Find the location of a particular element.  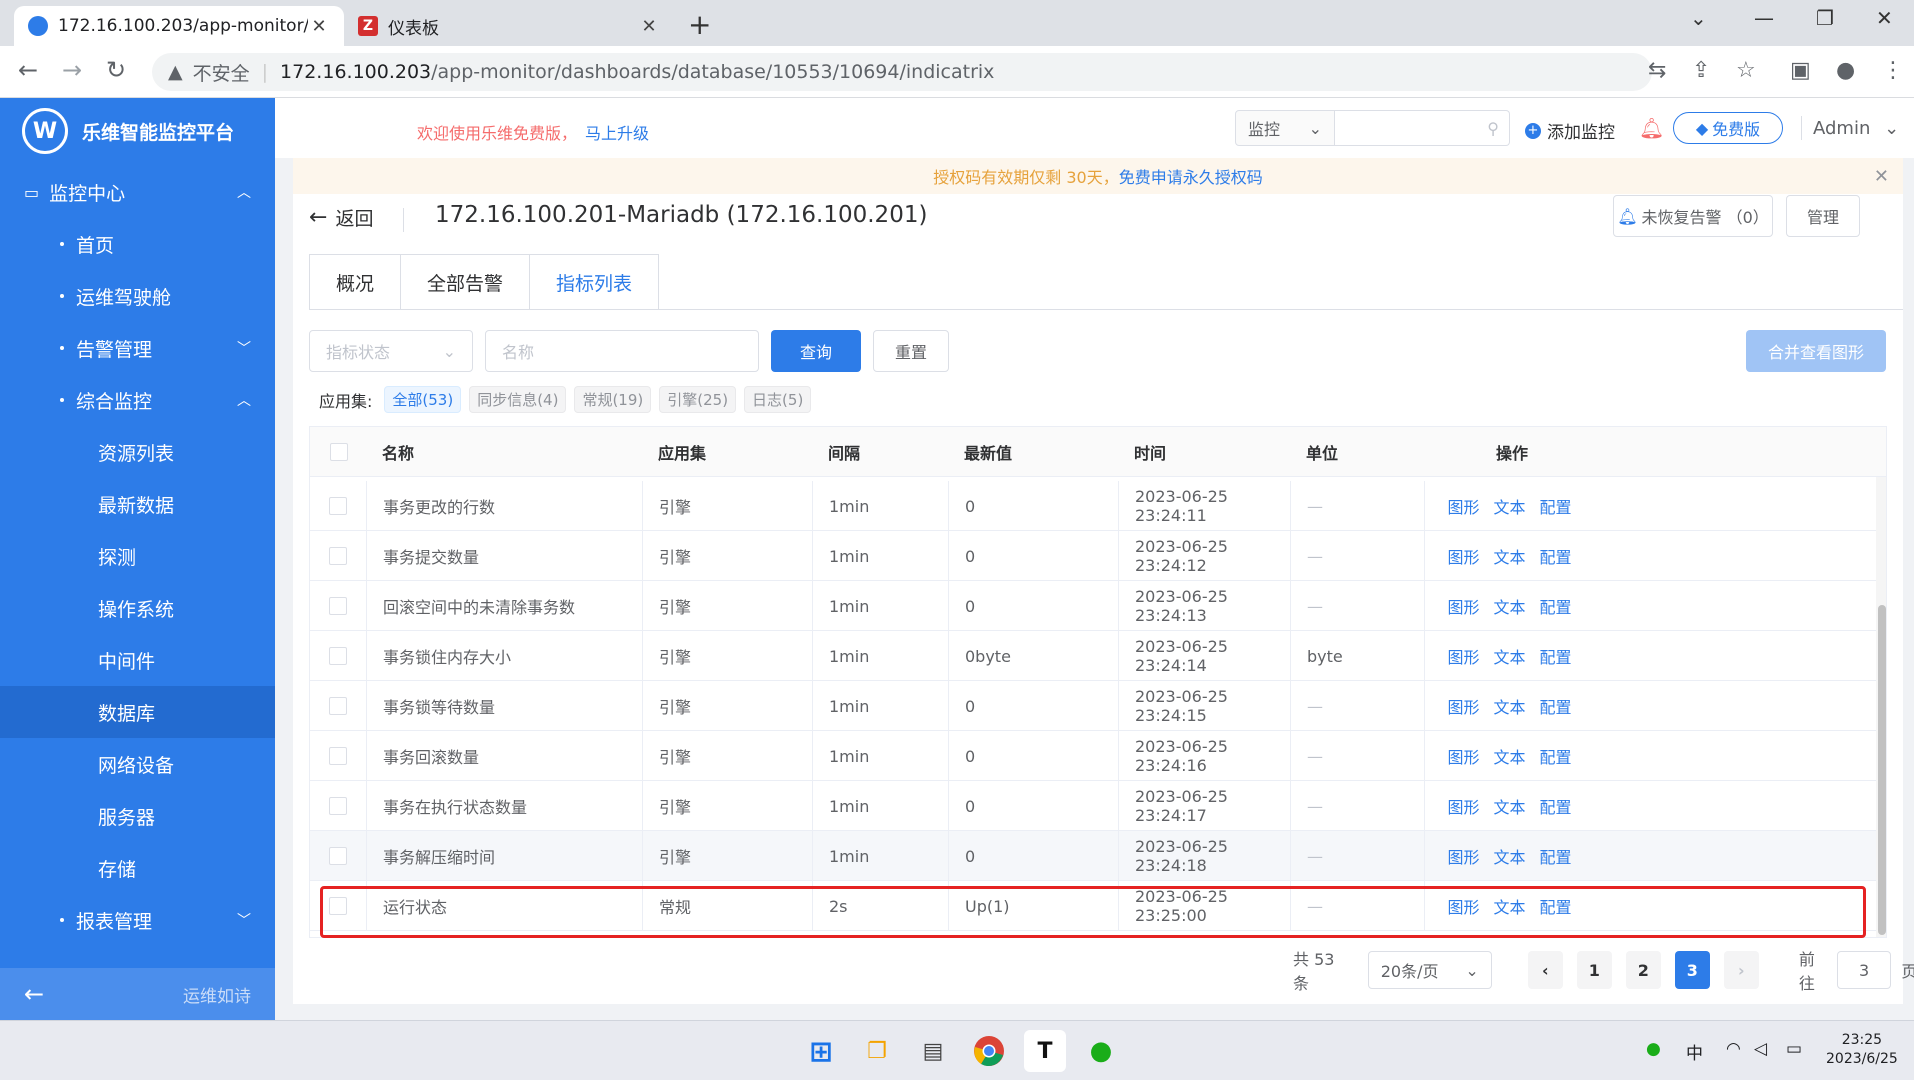

query-button: 查询 is located at coordinates (816, 351).